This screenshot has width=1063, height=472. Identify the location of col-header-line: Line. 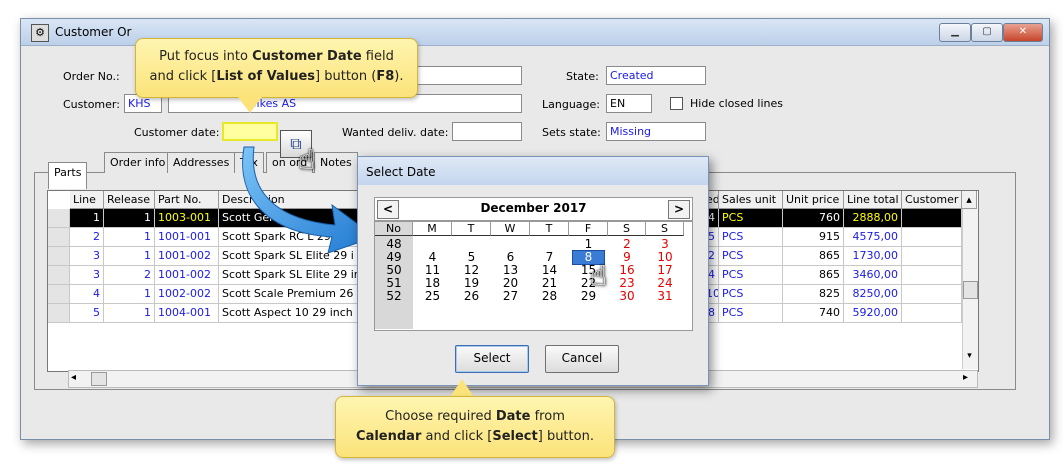
(87, 200).